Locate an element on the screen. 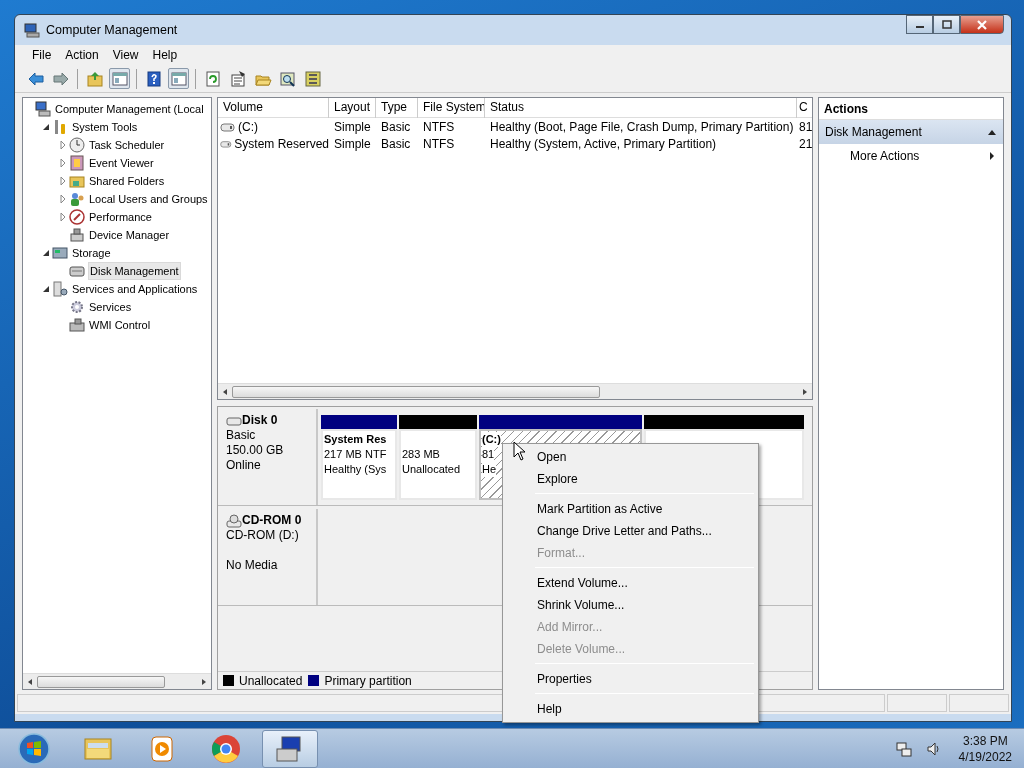  window-title: Computer Management is located at coordinates (112, 30).